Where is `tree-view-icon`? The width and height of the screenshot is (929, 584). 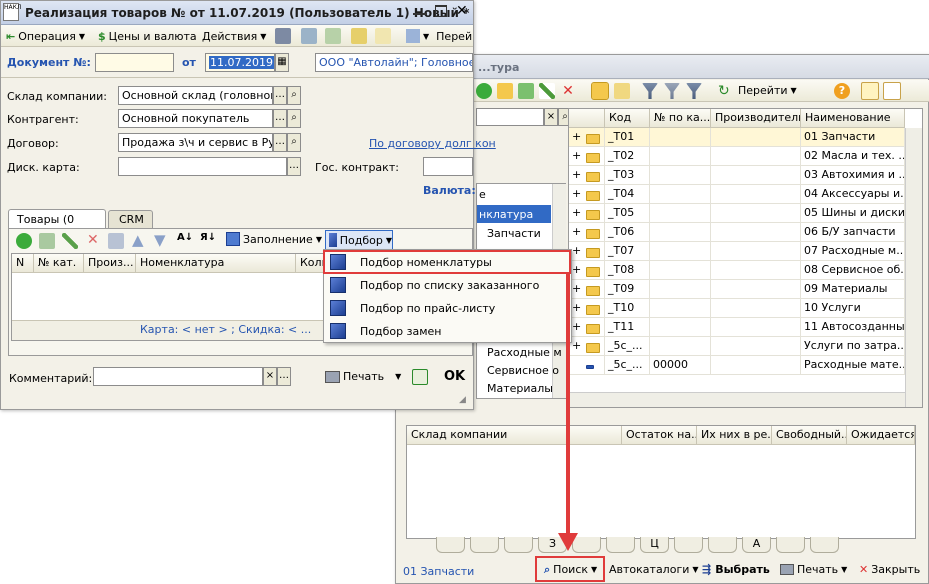
tree-view-icon is located at coordinates (870, 91).